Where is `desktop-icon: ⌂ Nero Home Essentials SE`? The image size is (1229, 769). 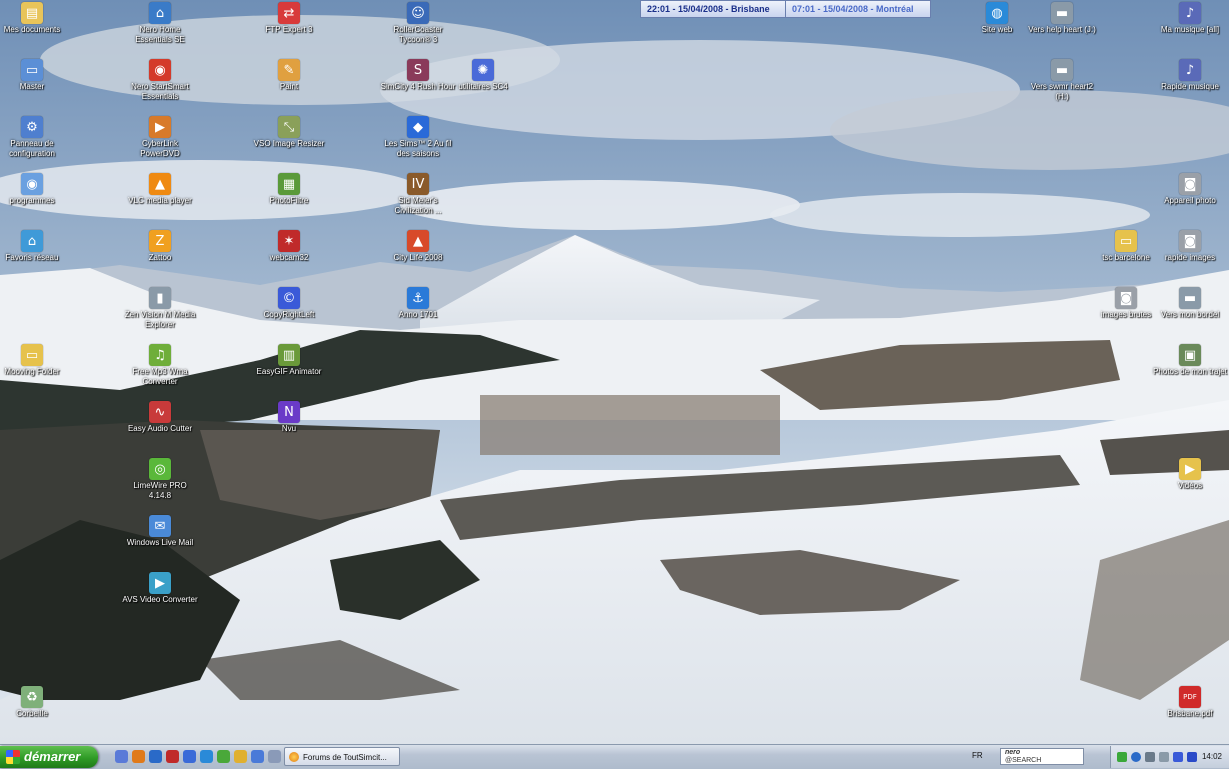 desktop-icon: ⌂ Nero Home Essentials SE is located at coordinates (160, 23).